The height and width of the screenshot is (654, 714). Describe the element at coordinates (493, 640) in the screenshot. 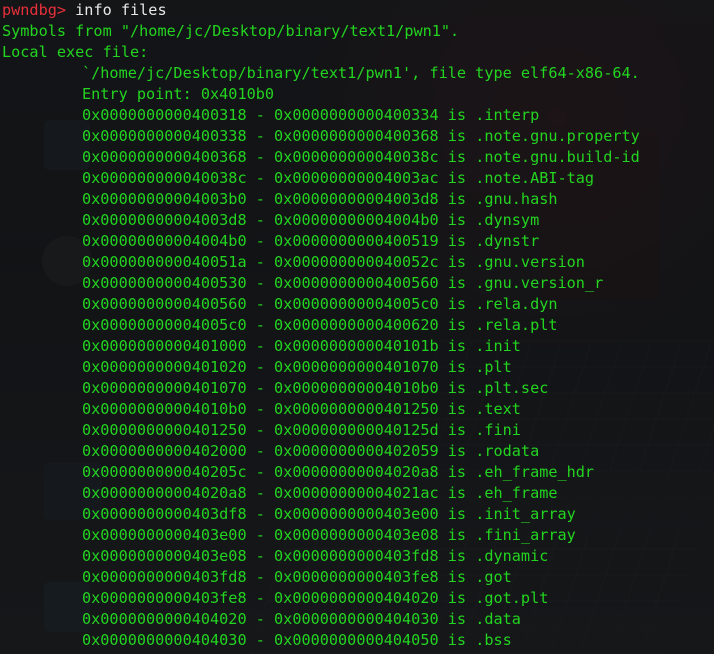

I see `section-name: .bss` at that location.